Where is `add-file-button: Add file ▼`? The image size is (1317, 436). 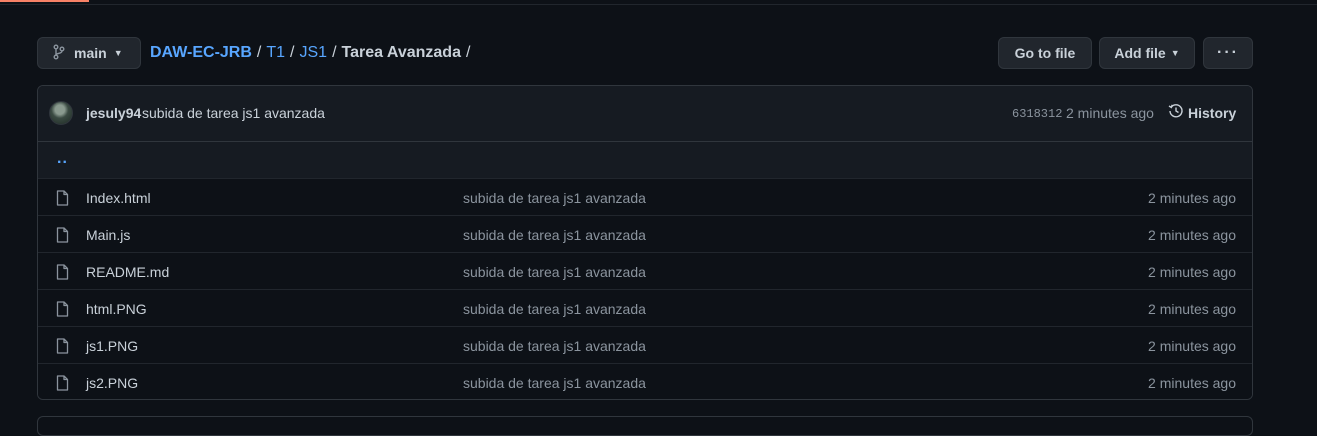
add-file-button: Add file ▼ is located at coordinates (1147, 53).